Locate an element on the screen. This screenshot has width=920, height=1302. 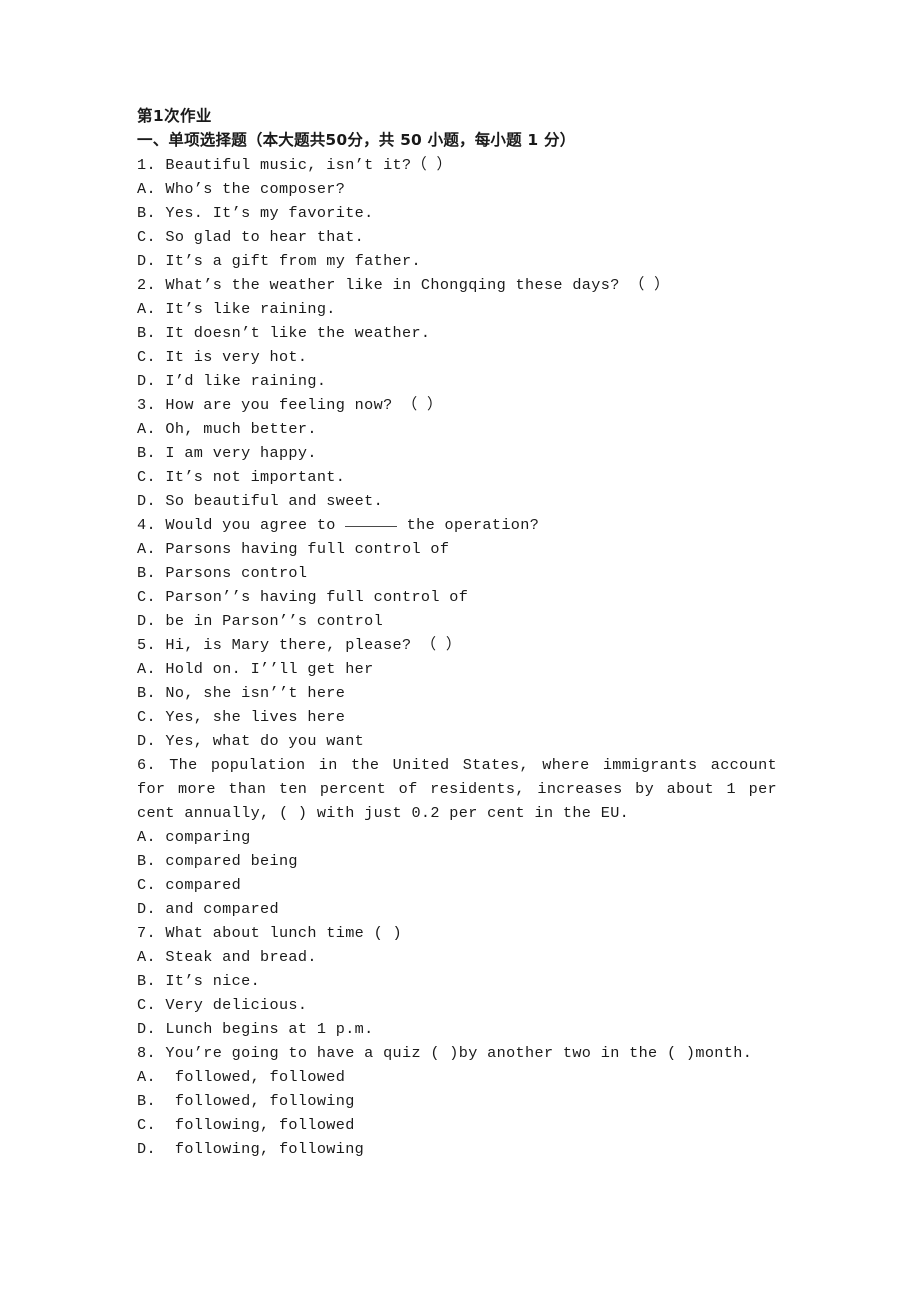
question-option: B. followed, following is located at coordinates (246, 1101).